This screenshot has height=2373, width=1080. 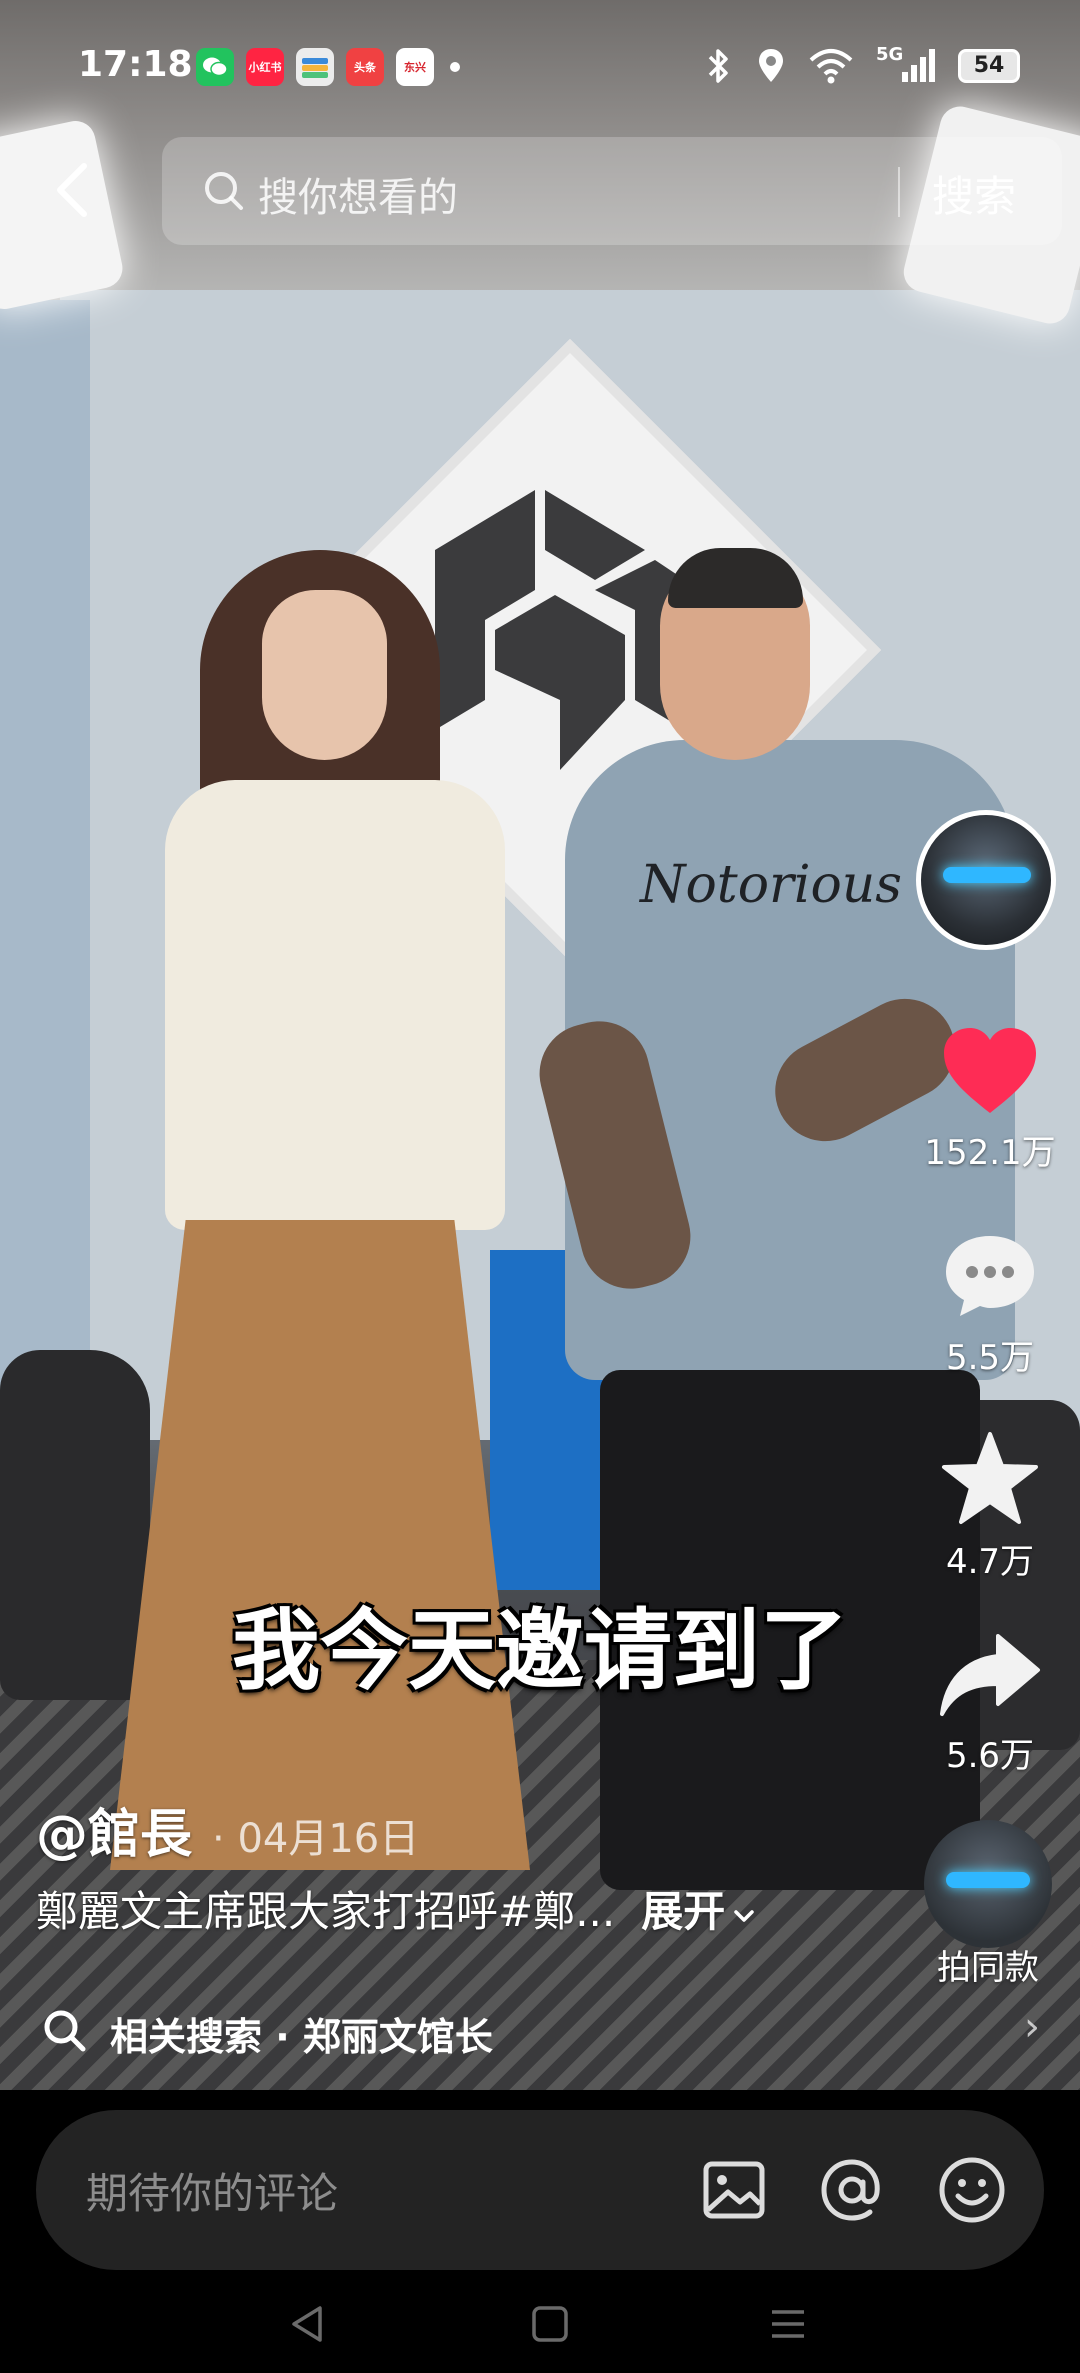 I want to click on search-input: 搜你想看的, so click(x=358, y=194).